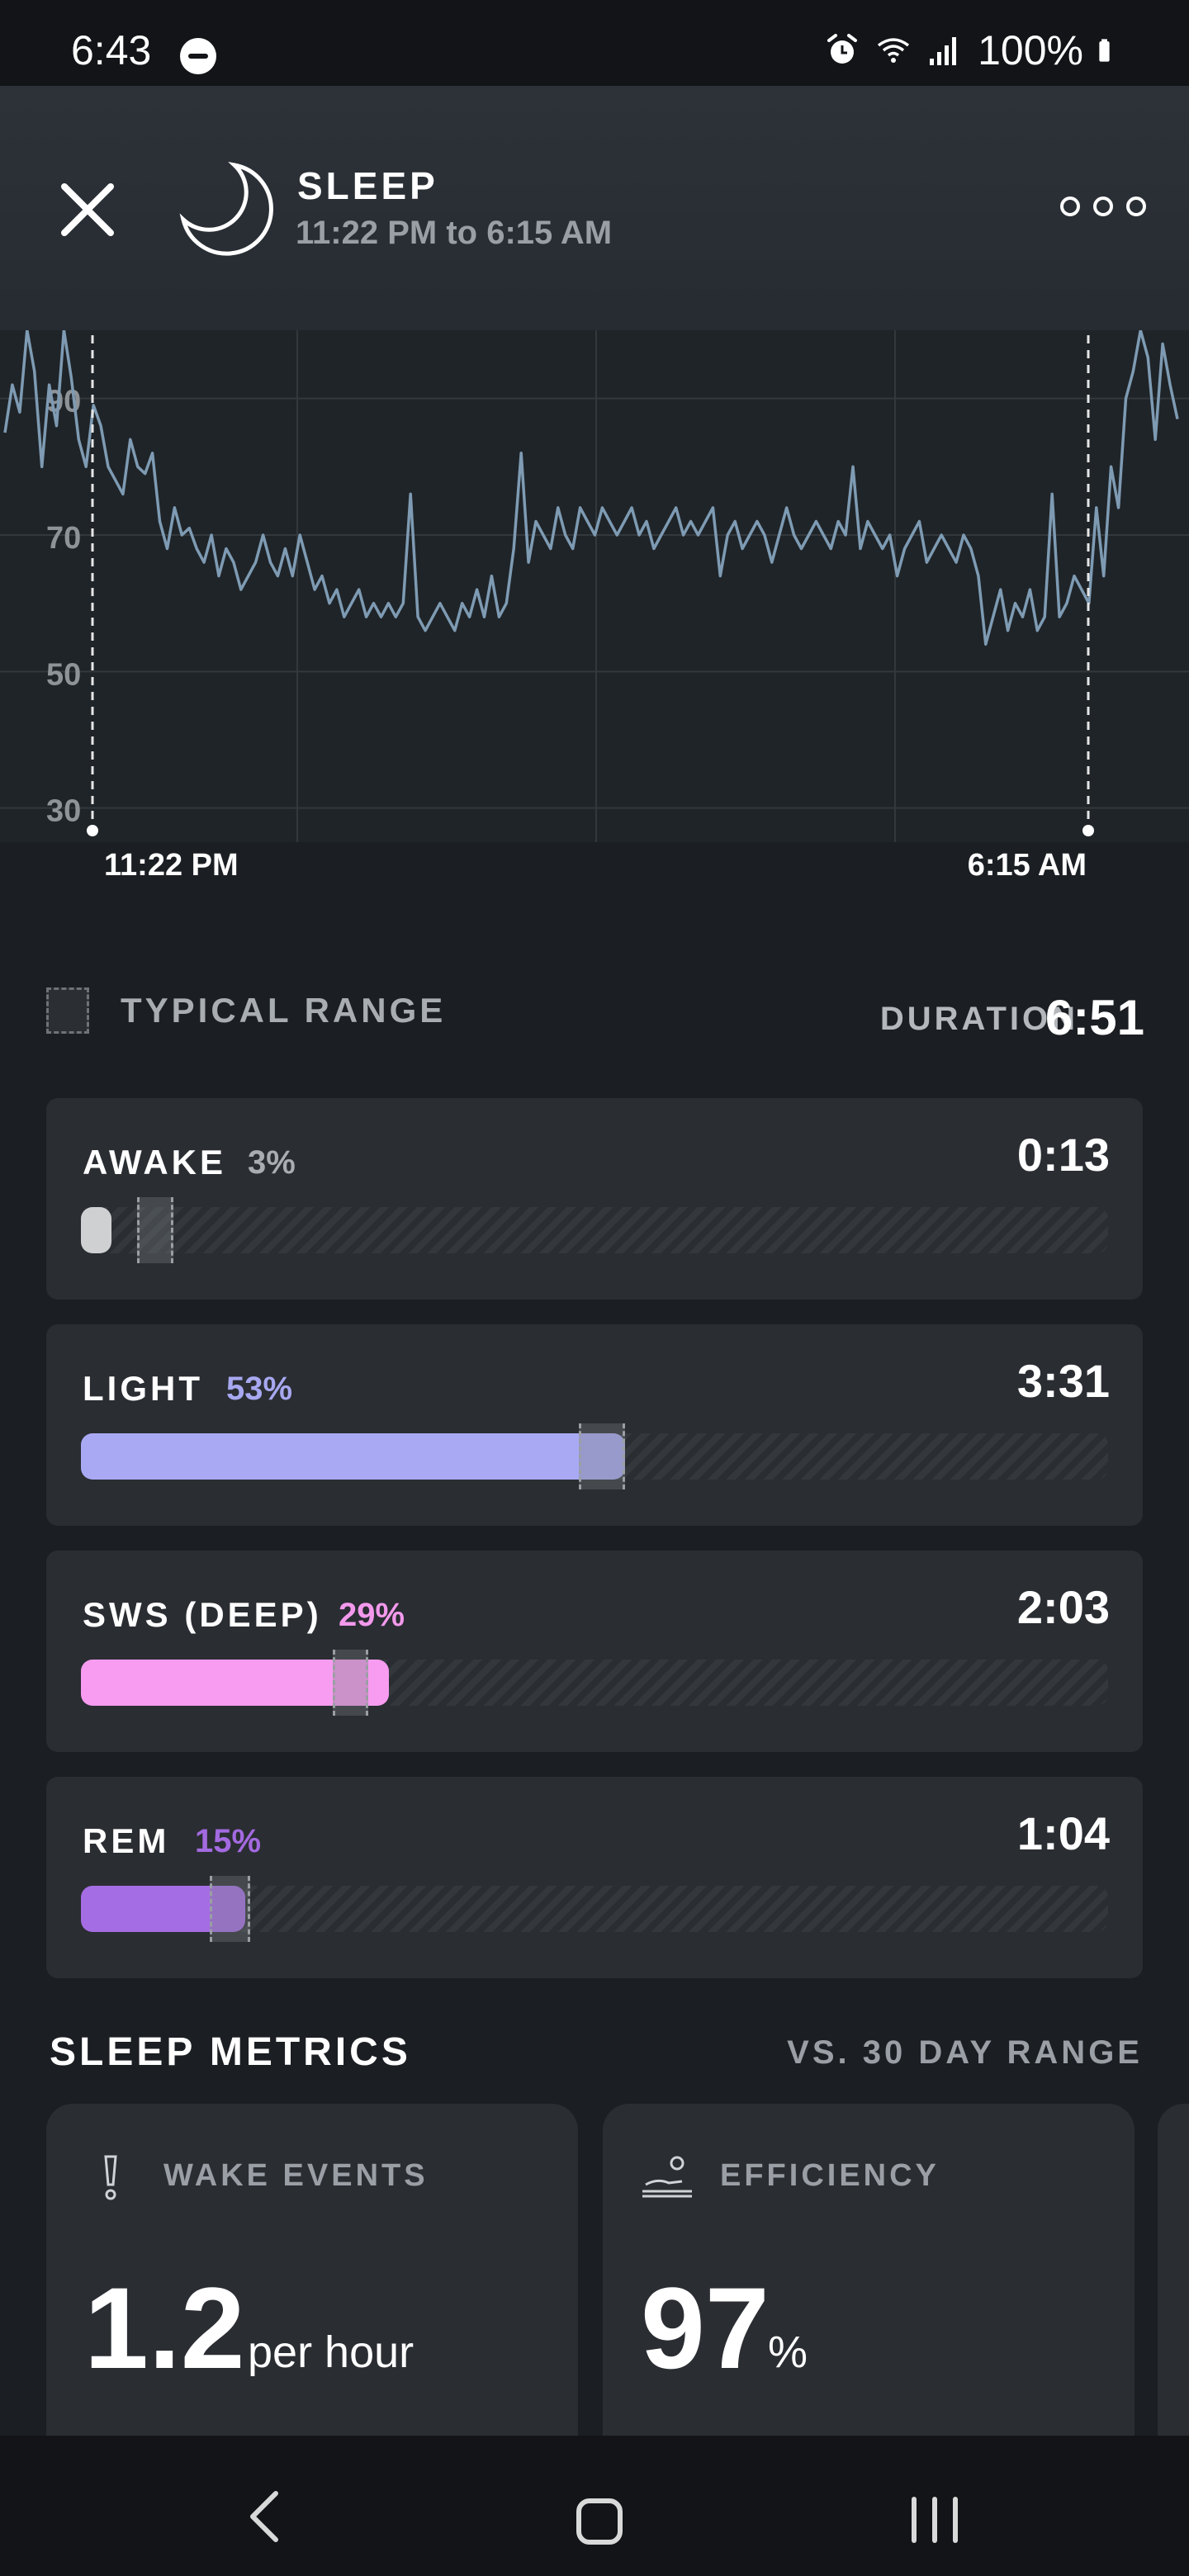 This screenshot has width=1189, height=2576. I want to click on wifi-icon, so click(894, 50).